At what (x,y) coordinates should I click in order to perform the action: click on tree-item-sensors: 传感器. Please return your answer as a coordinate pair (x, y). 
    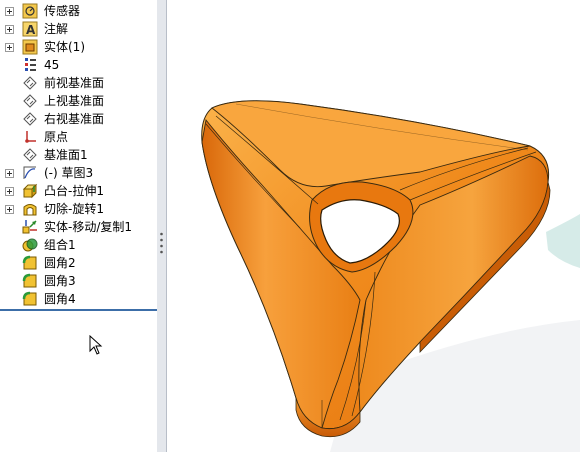
    Looking at the image, I should click on (78, 11).